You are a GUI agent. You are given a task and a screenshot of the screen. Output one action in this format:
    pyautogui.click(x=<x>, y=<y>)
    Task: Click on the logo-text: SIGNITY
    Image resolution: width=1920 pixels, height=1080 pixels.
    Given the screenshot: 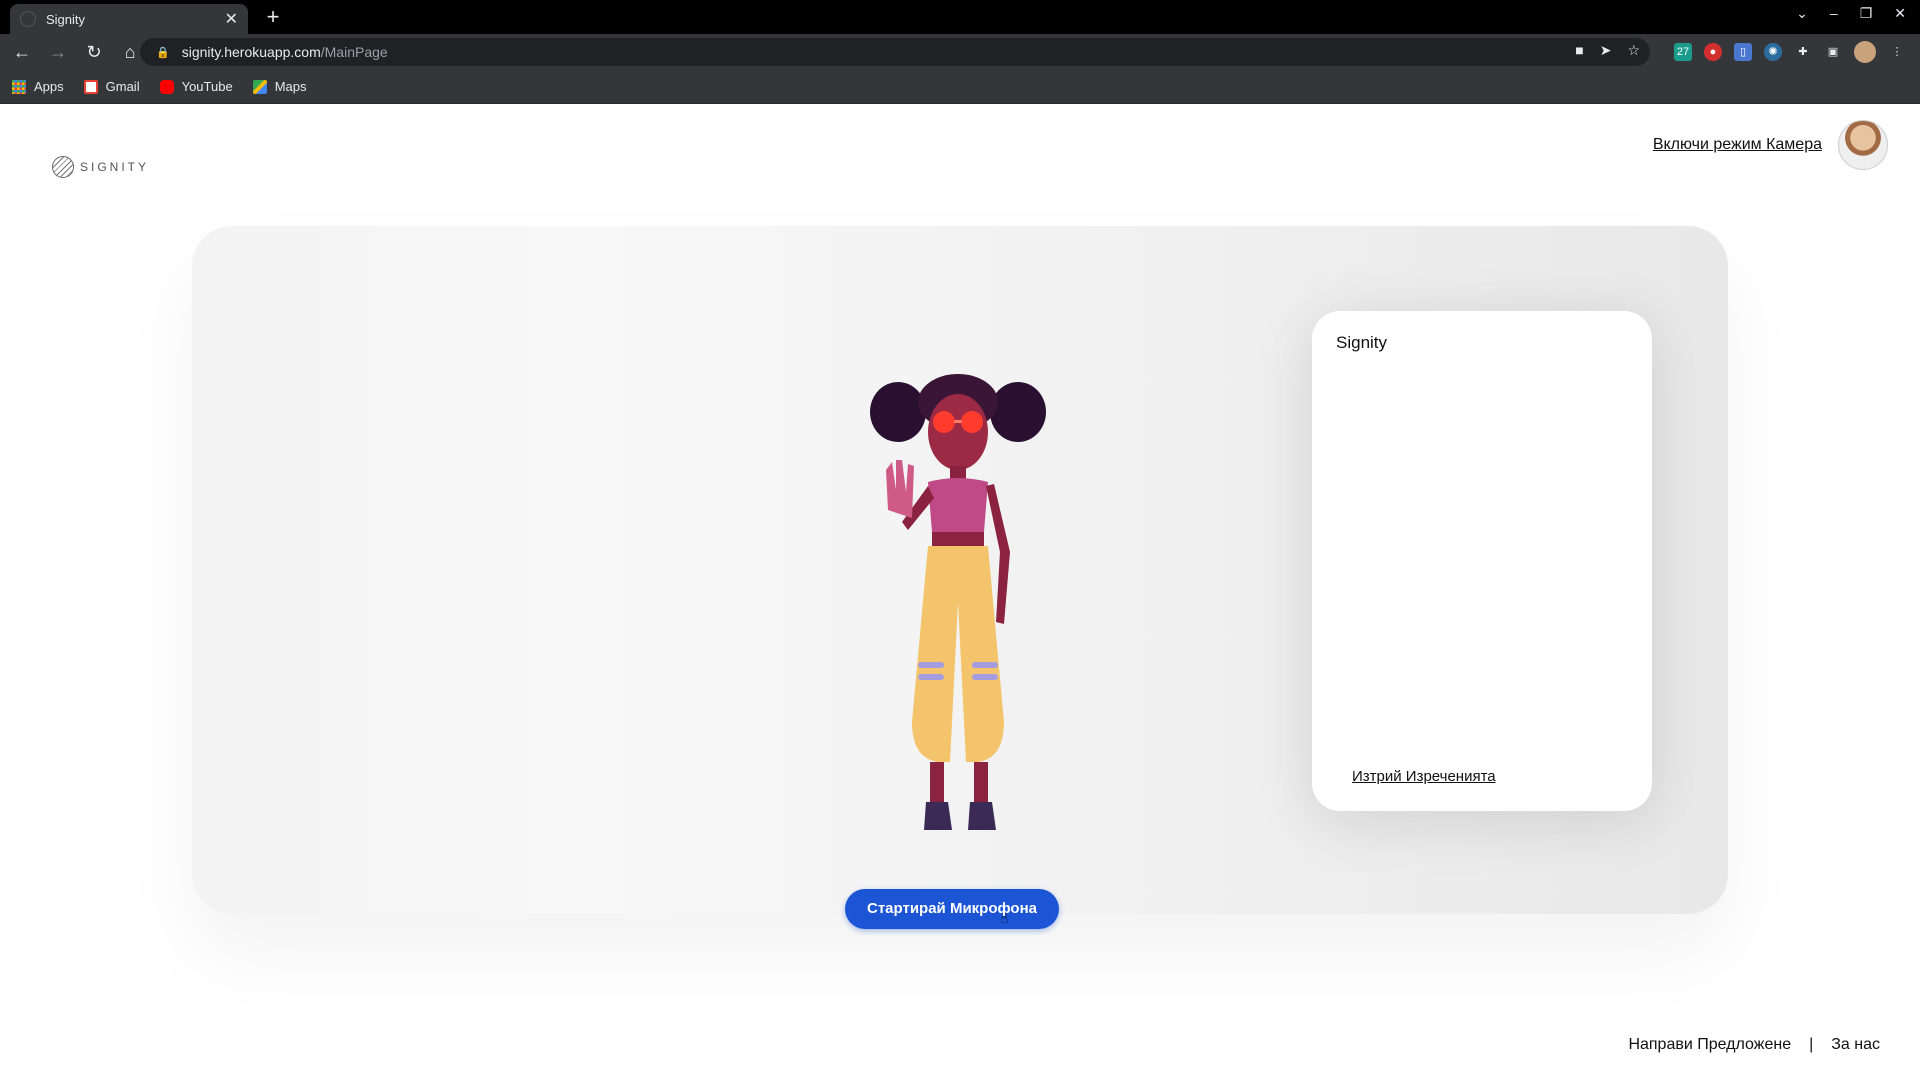 What is the action you would take?
    pyautogui.click(x=115, y=167)
    